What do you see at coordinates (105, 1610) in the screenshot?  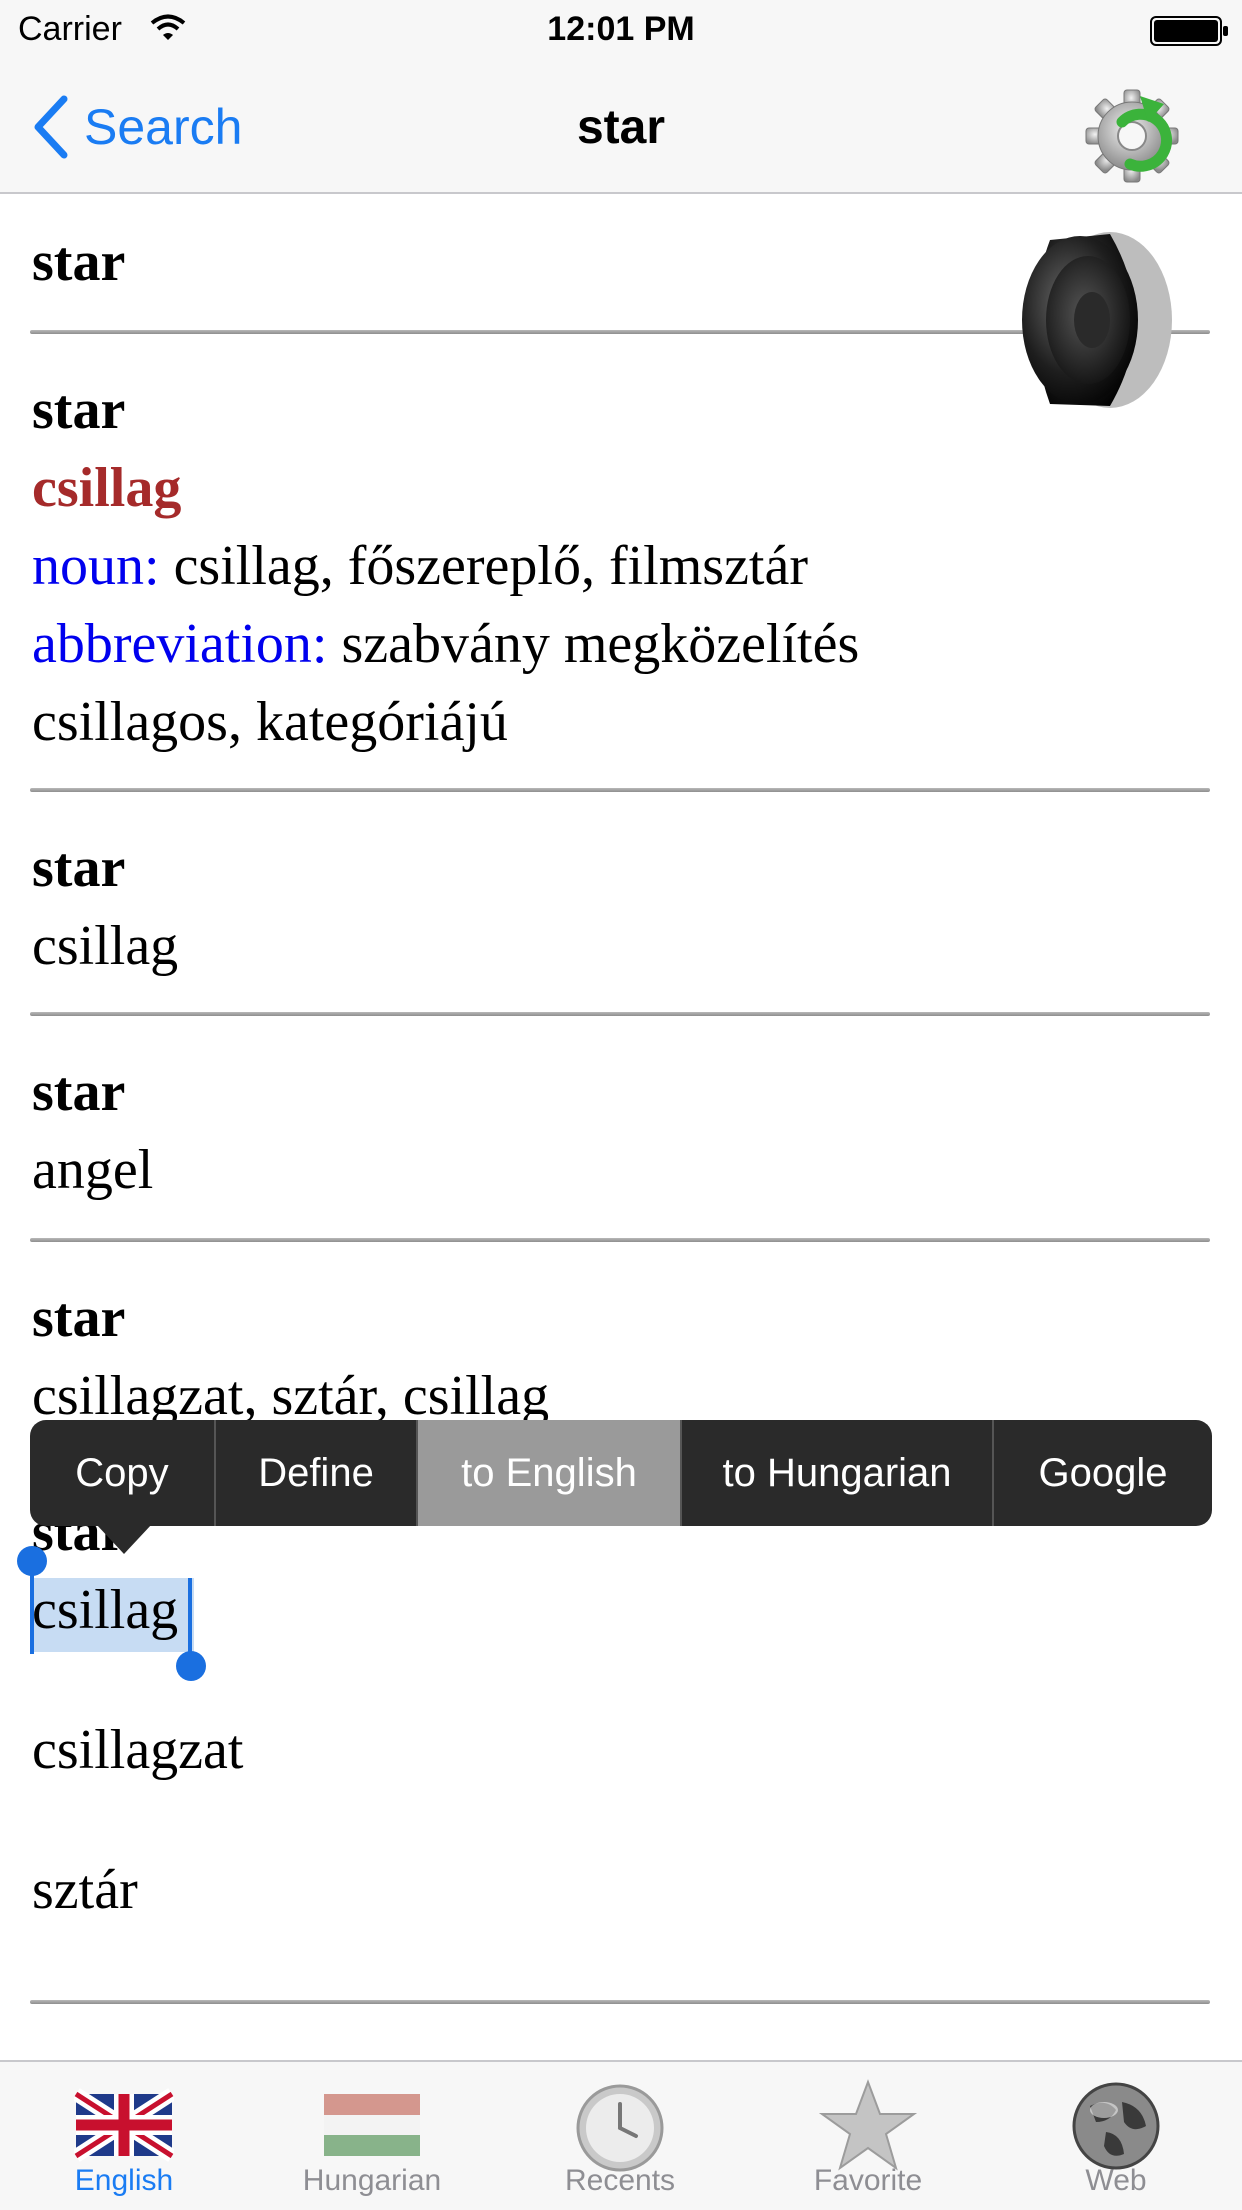 I see `selected-translation: csillag` at bounding box center [105, 1610].